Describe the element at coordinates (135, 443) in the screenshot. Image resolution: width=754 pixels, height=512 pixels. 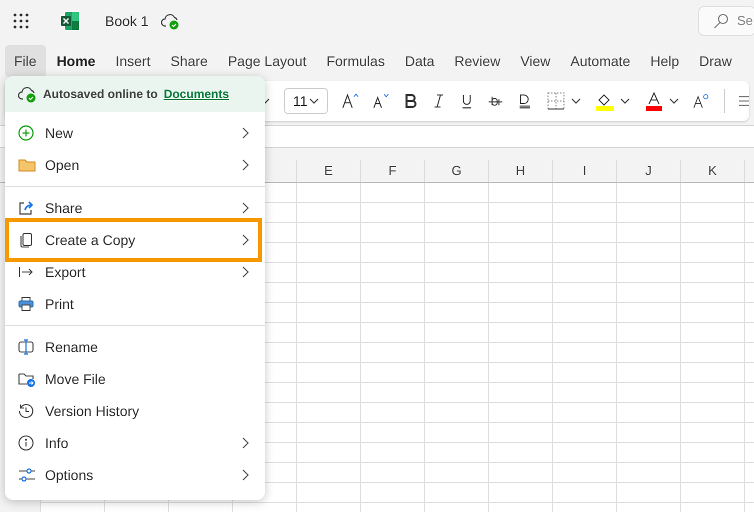
I see `menu-item: Info` at that location.